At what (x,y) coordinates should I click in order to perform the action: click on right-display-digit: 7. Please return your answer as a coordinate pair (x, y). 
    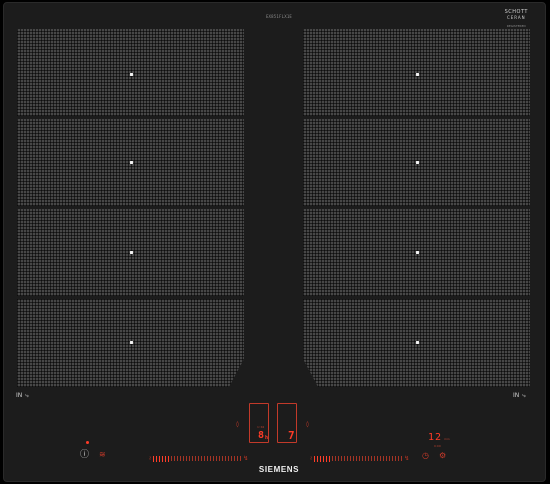
    Looking at the image, I should click on (291, 435).